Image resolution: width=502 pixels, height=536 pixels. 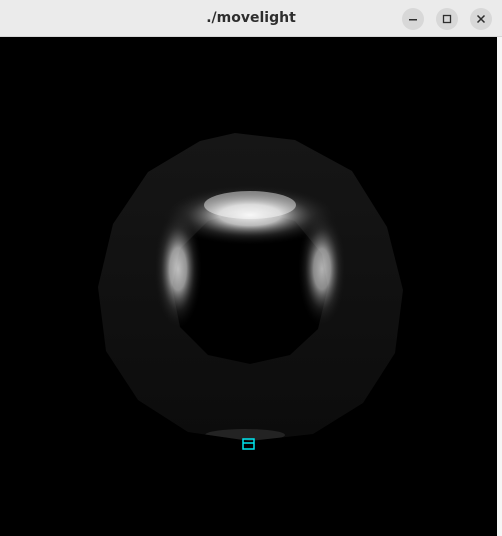 I want to click on maximize-icon, so click(x=447, y=19).